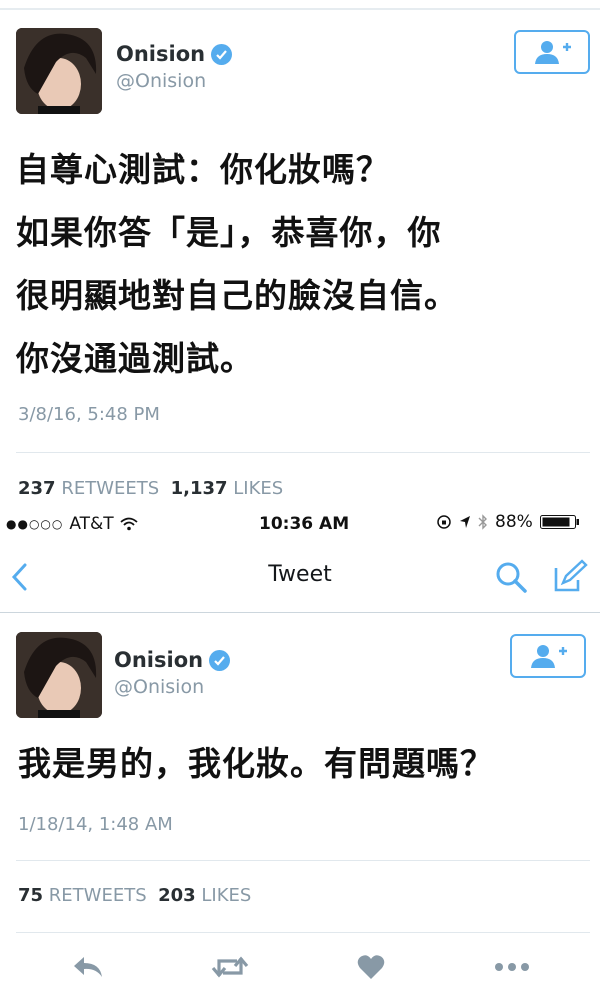 This screenshot has height=984, width=600. I want to click on more-dots-icon, so click(512, 967).